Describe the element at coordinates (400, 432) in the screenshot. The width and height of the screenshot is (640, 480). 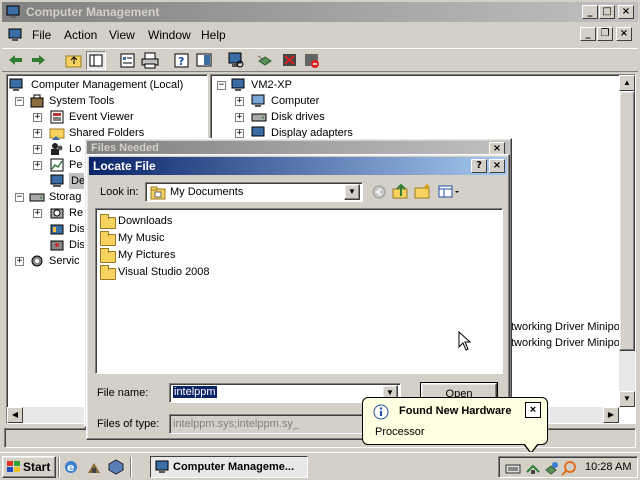
I see `balloon-text: Processor` at that location.